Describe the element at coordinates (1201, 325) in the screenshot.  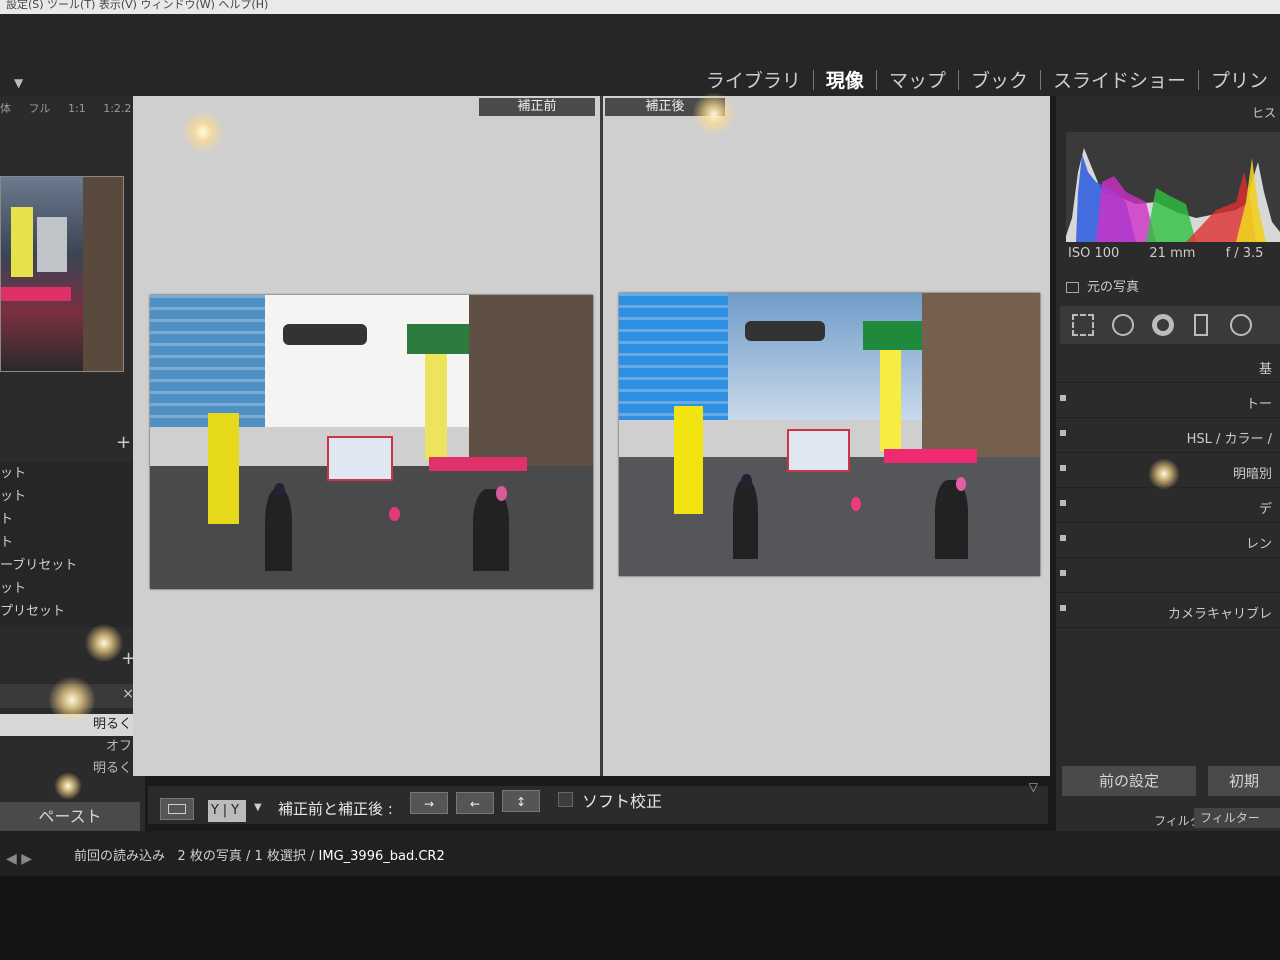
I see `graduated-filter-icon` at that location.